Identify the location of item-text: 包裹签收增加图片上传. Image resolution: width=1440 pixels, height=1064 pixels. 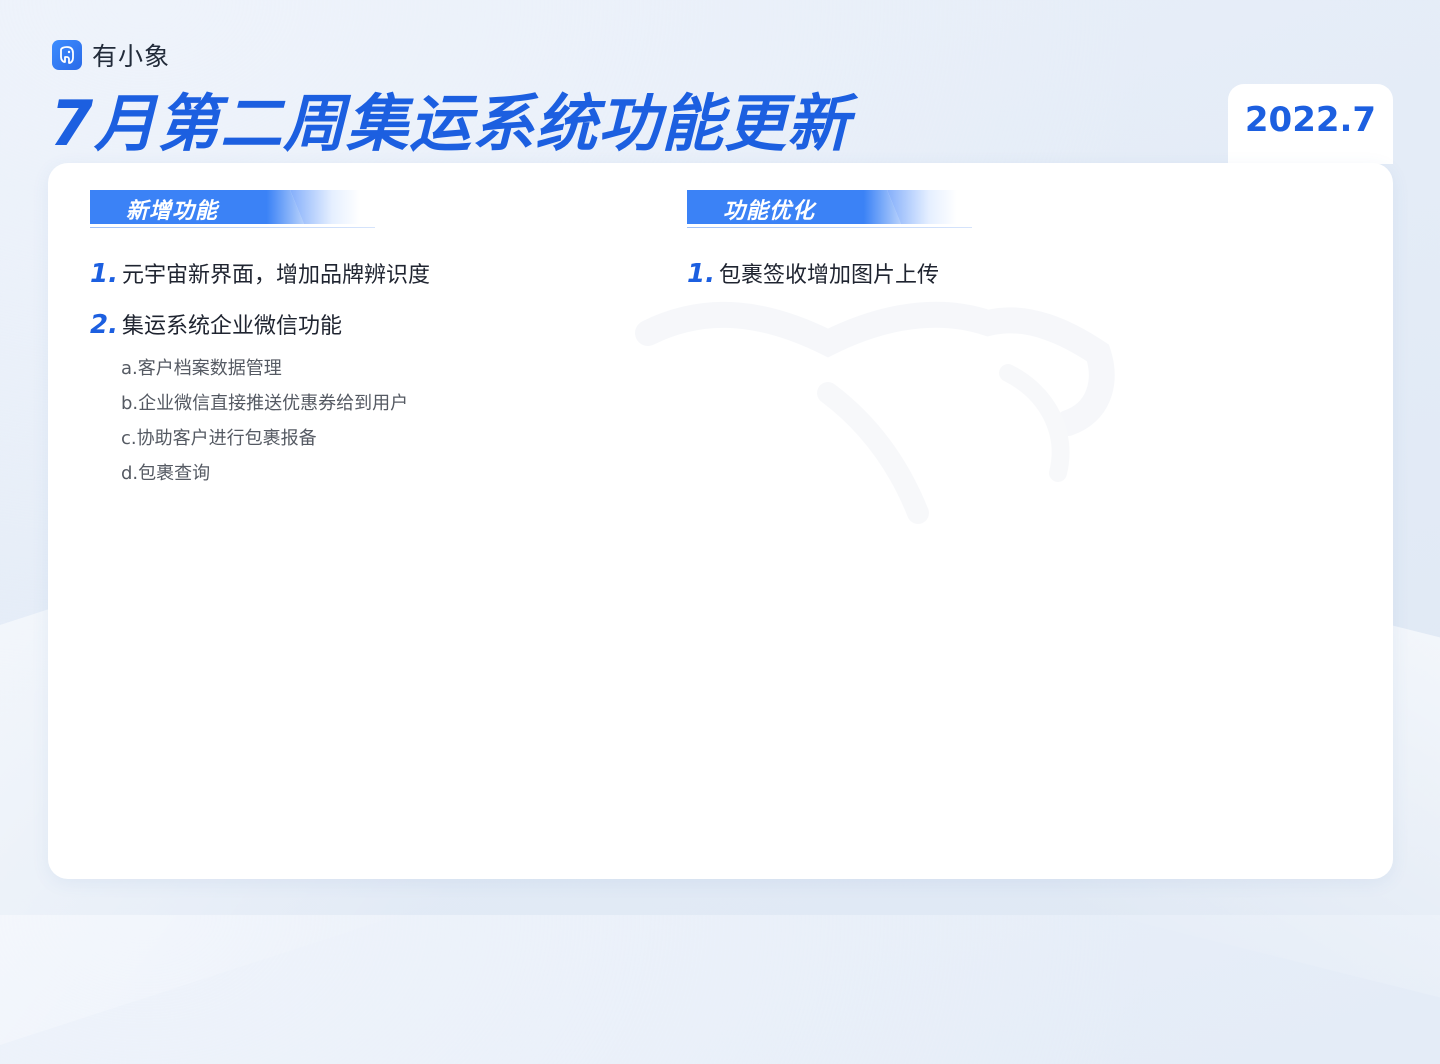
(829, 275).